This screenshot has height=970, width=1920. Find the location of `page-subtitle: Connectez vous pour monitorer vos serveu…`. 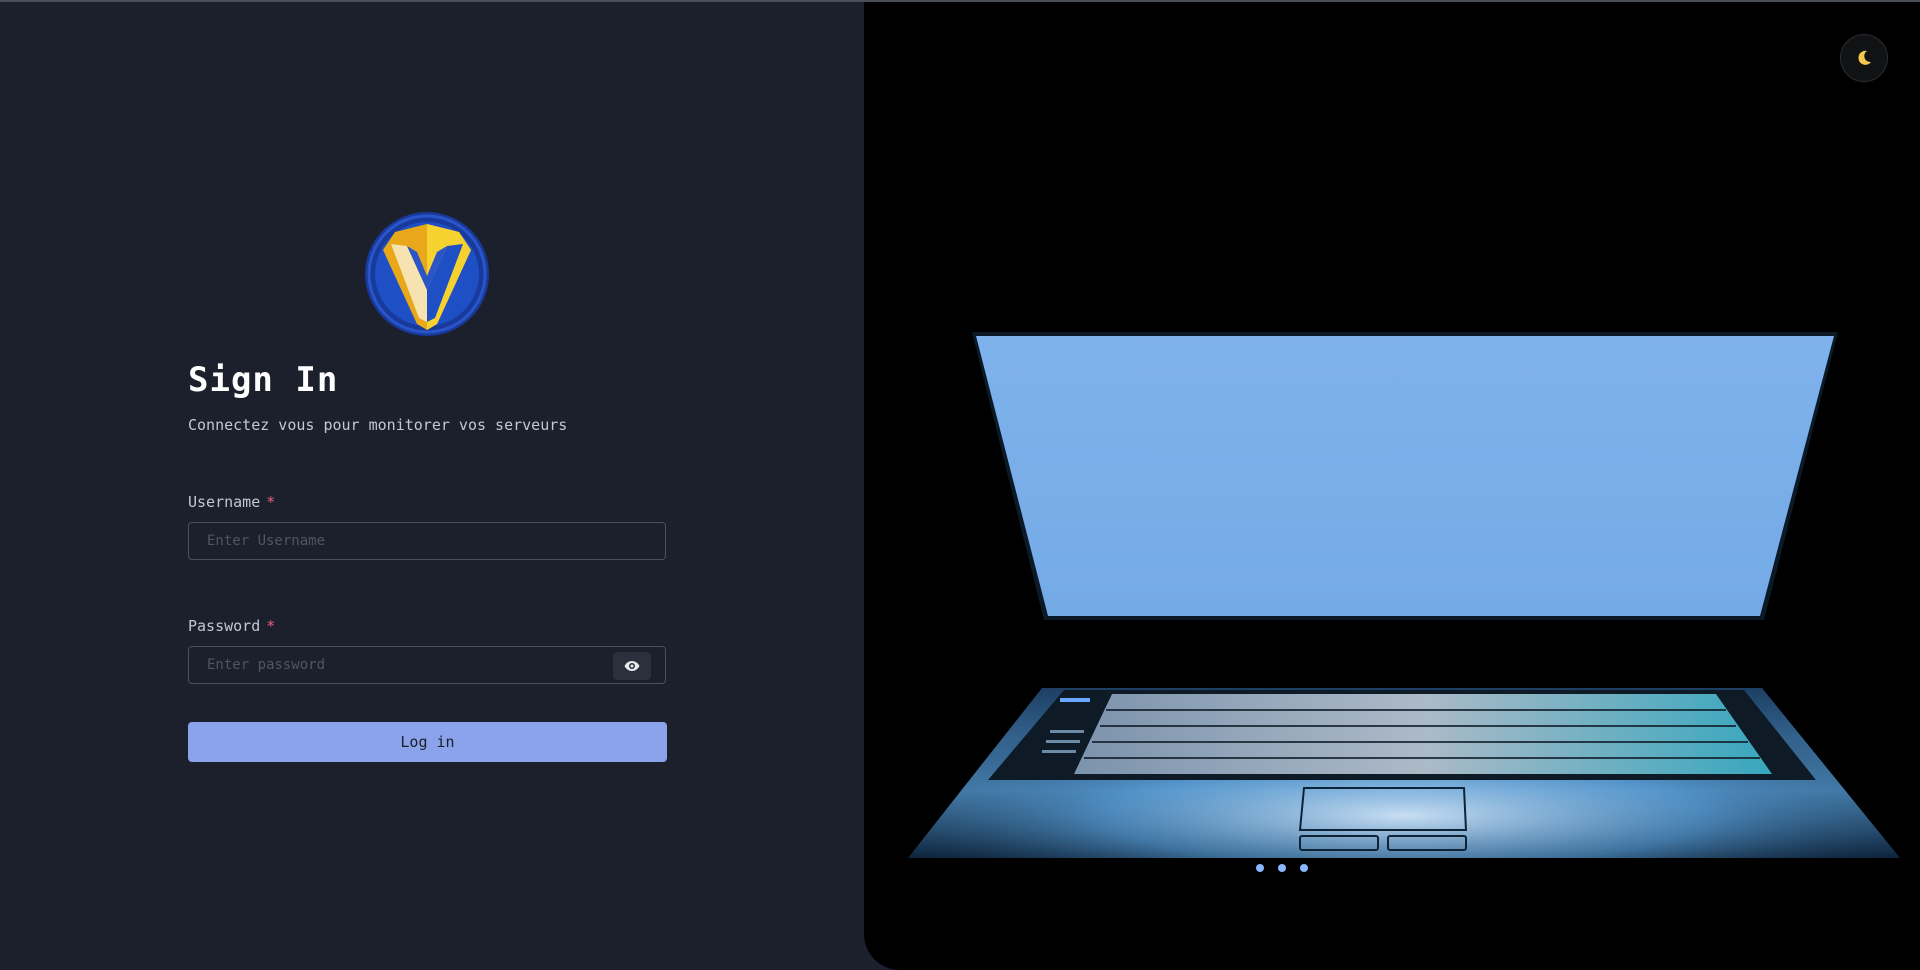

page-subtitle: Connectez vous pour monitorer vos serveu… is located at coordinates (378, 425).